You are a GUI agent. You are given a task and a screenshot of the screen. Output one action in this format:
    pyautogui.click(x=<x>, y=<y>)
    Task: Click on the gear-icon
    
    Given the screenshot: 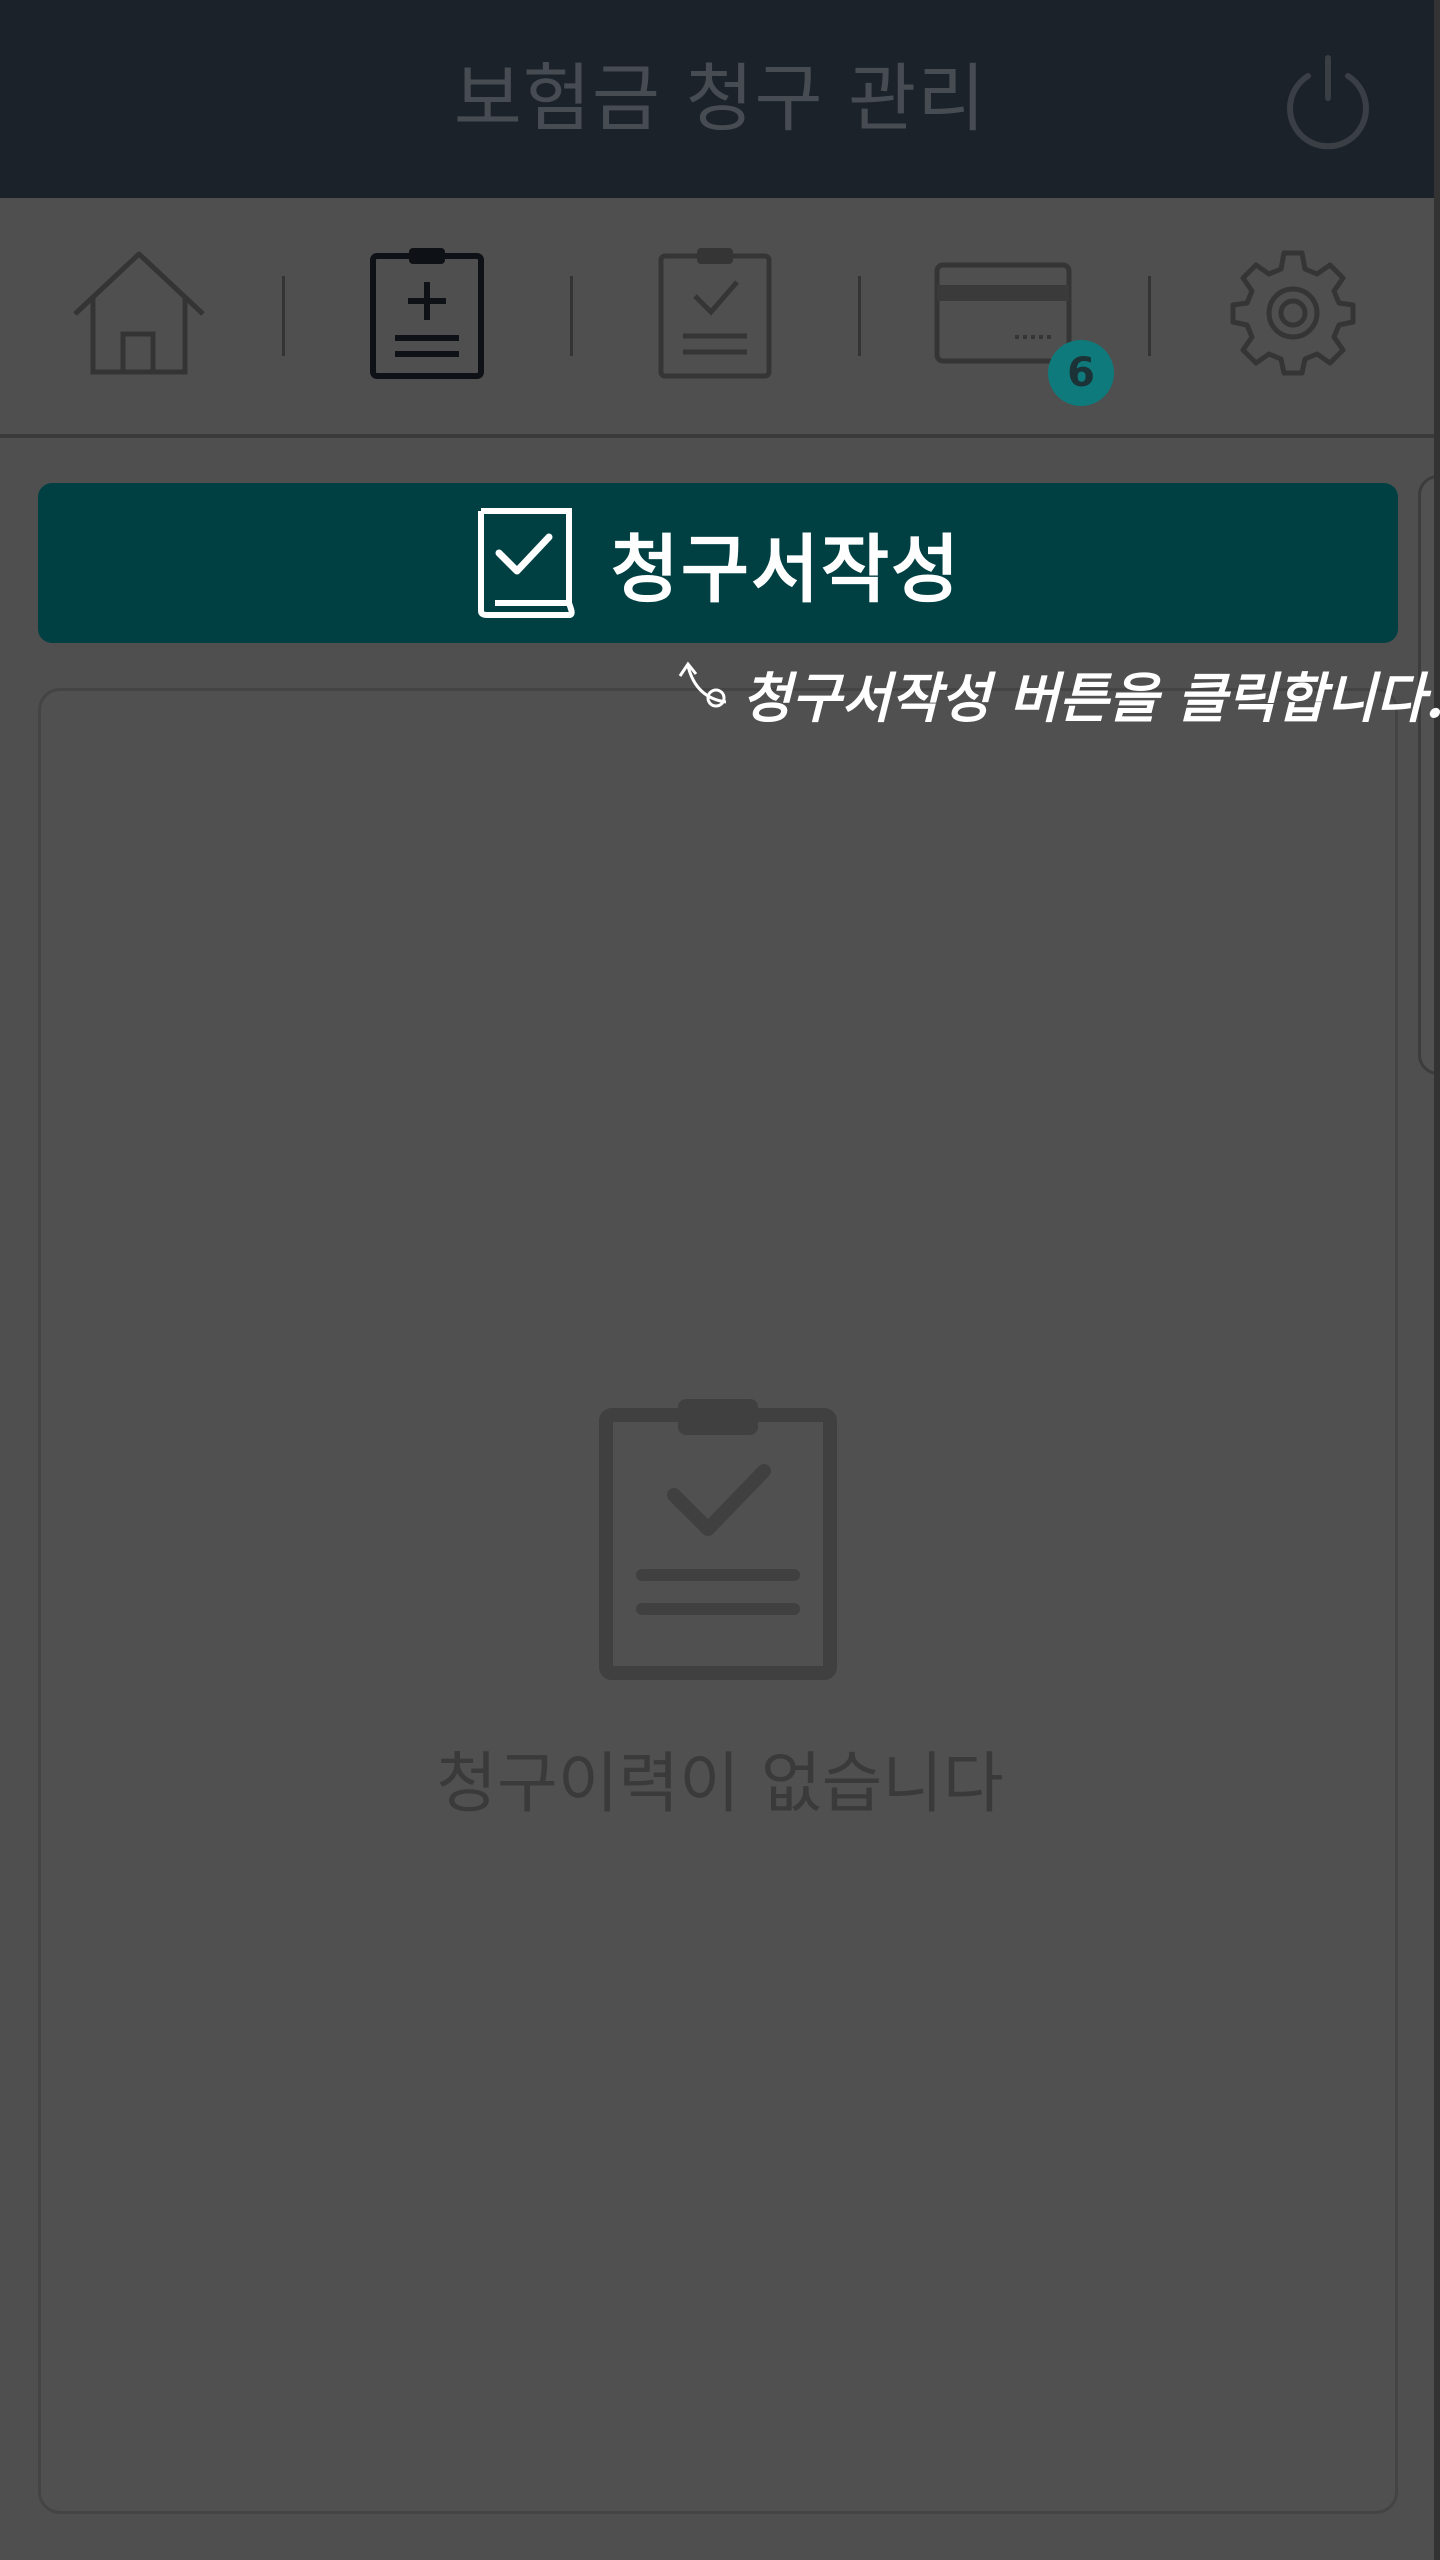 What is the action you would take?
    pyautogui.click(x=1293, y=313)
    